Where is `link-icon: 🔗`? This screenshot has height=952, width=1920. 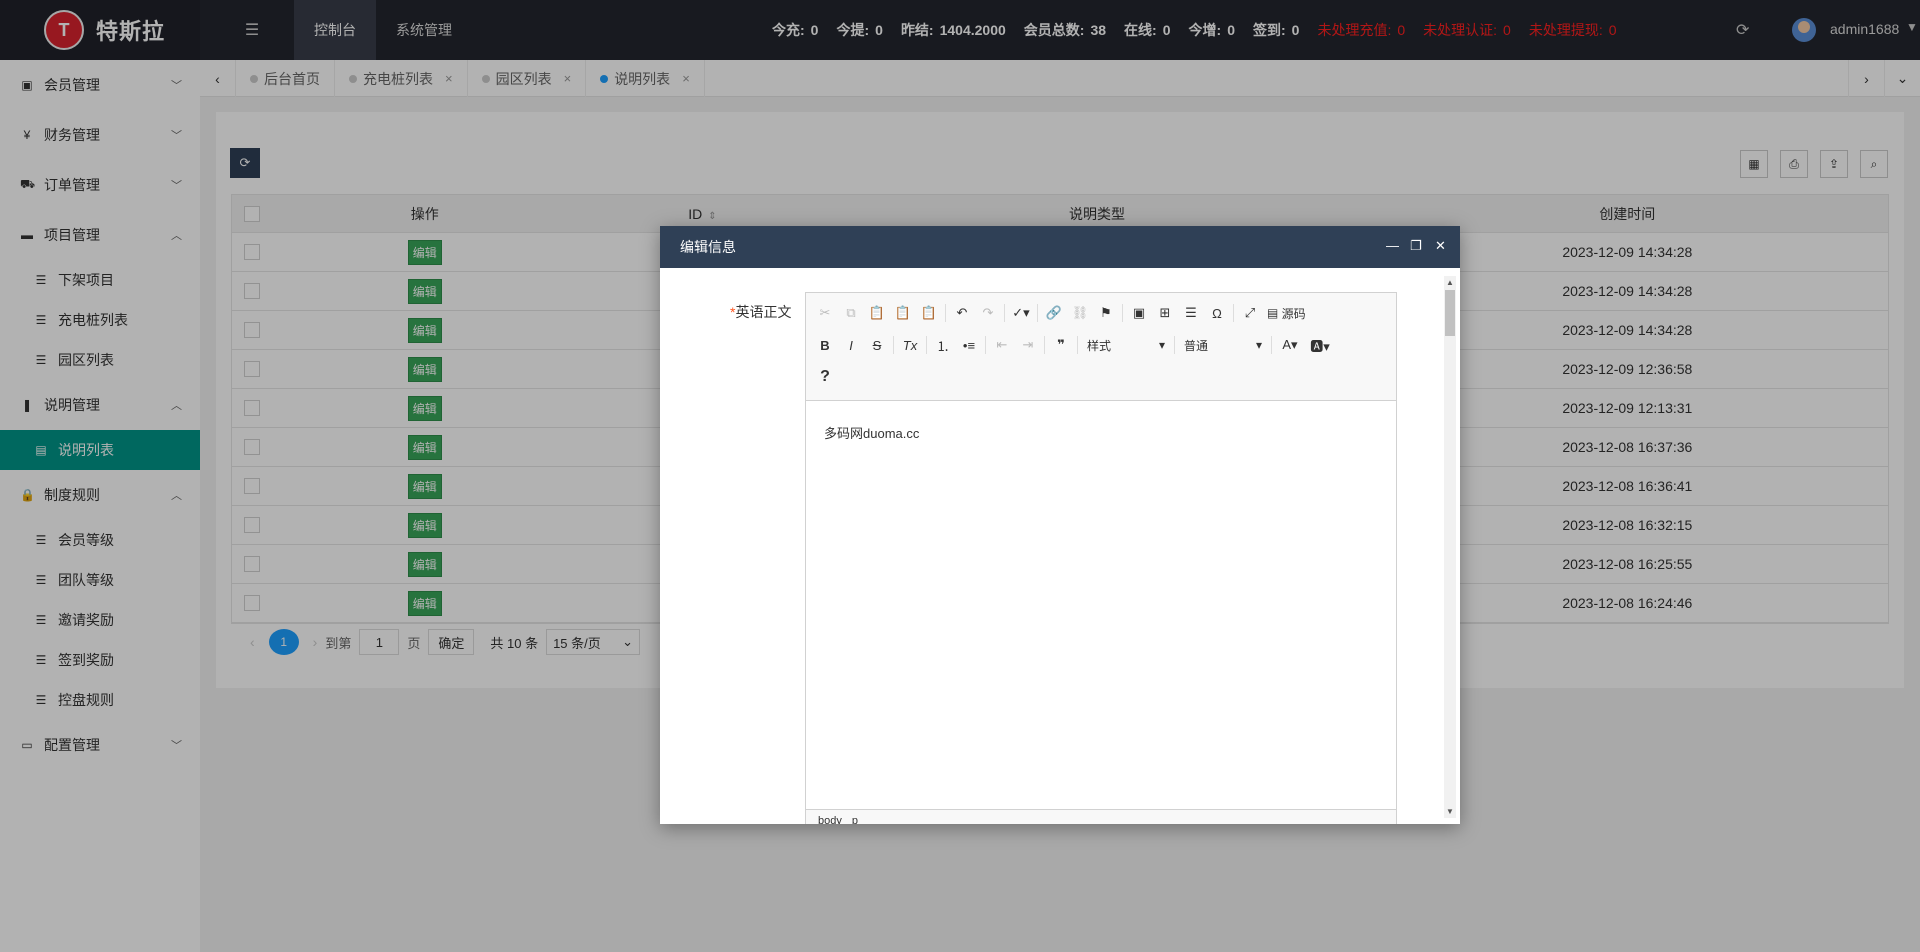 link-icon: 🔗 is located at coordinates (1054, 313).